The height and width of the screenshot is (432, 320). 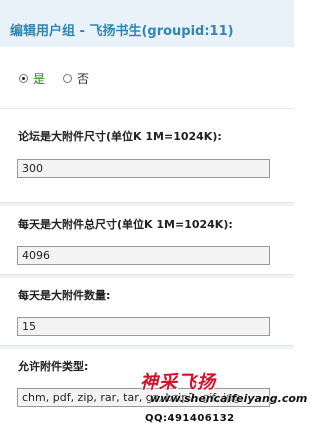 I want to click on radio-no-label: 否, so click(x=83, y=78).